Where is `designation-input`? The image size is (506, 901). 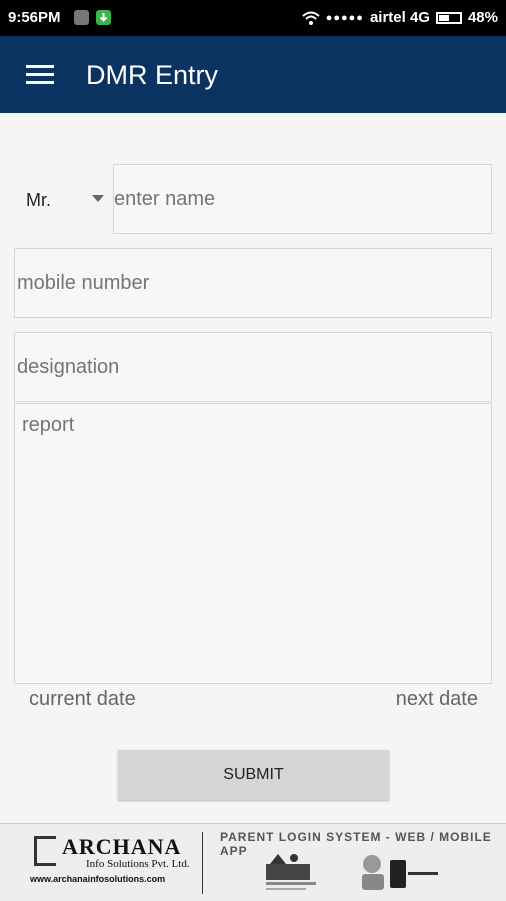
designation-input is located at coordinates (253, 367).